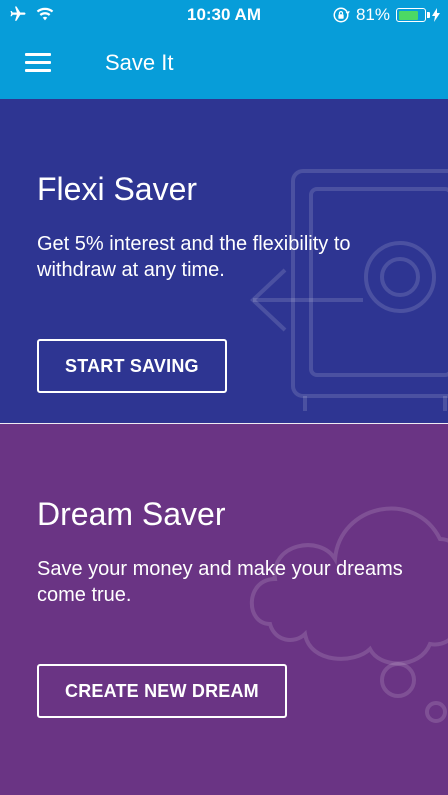 The height and width of the screenshot is (795, 448). What do you see at coordinates (131, 514) in the screenshot?
I see `dream-saver-title: Dream Saver` at bounding box center [131, 514].